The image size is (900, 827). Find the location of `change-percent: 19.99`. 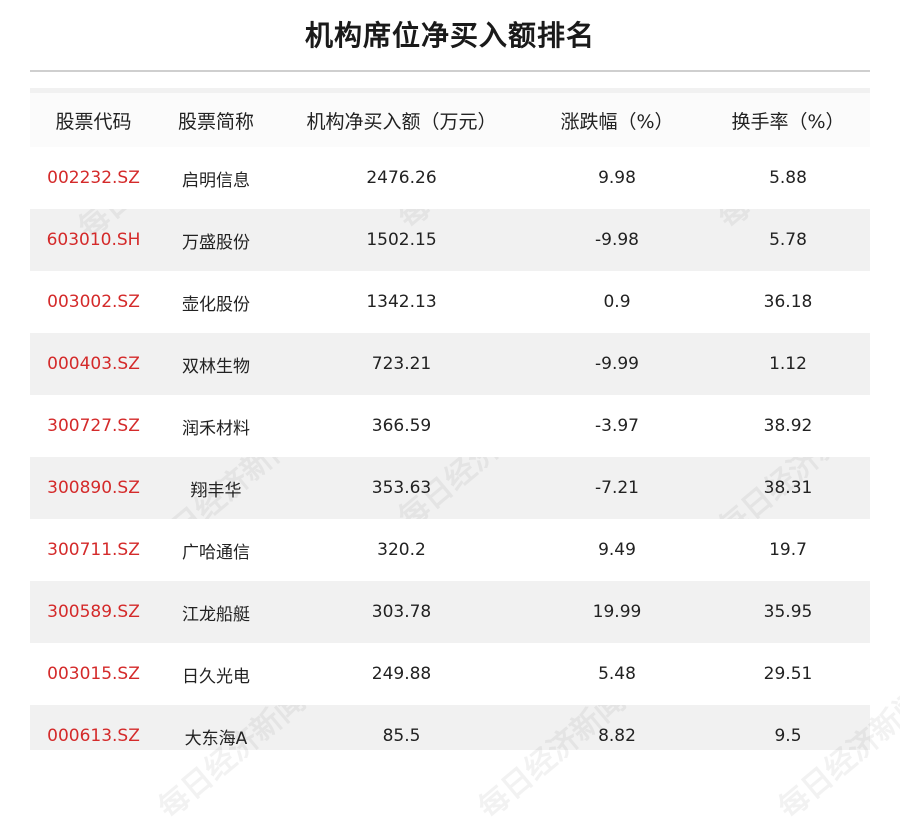

change-percent: 19.99 is located at coordinates (617, 612).